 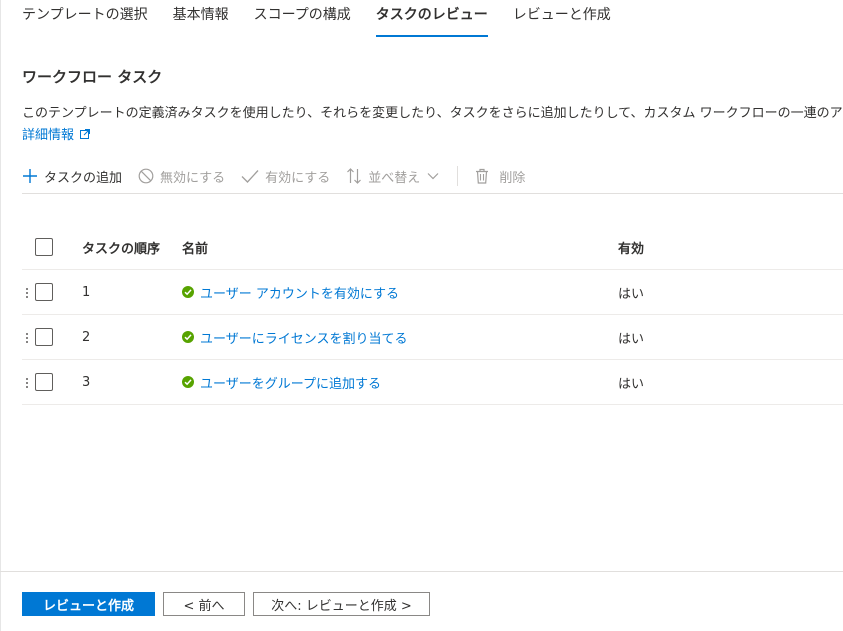 I want to click on column-header-name: 名前, so click(x=195, y=247).